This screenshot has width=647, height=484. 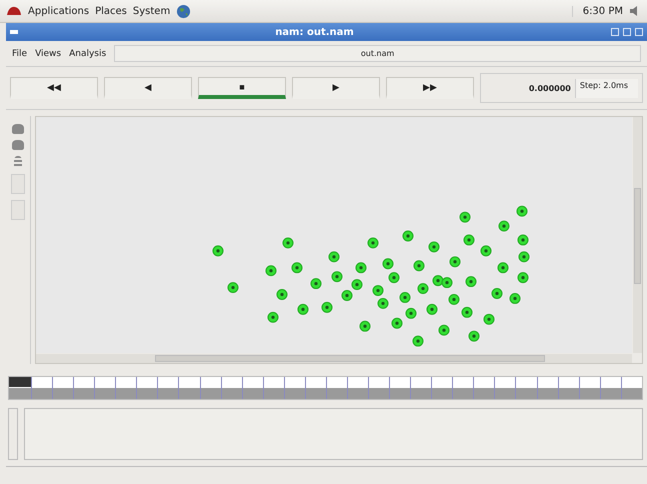 What do you see at coordinates (325, 388) in the screenshot?
I see `timeline-drawing` at bounding box center [325, 388].